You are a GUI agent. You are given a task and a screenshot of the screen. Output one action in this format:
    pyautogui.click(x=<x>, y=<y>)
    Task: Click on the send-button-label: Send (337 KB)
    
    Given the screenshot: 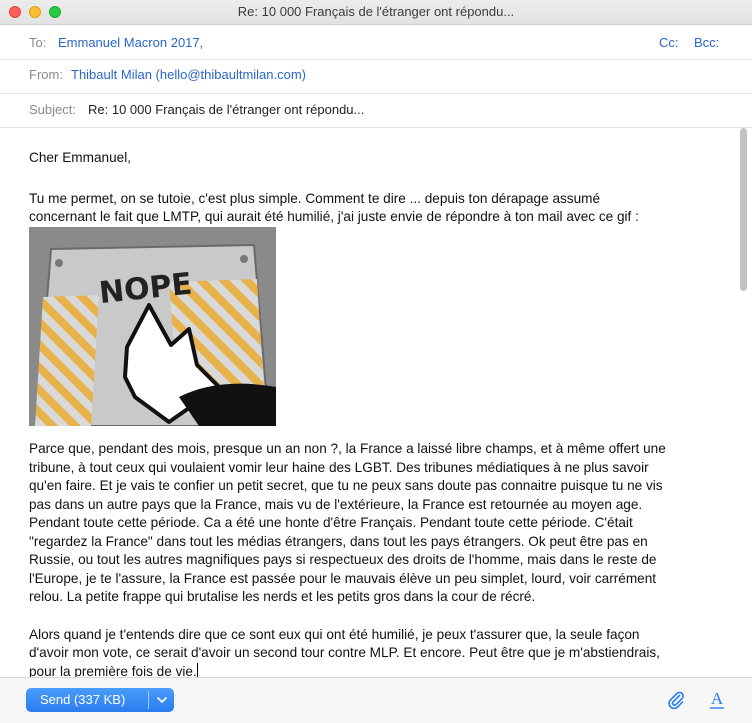 What is the action you would take?
    pyautogui.click(x=83, y=699)
    